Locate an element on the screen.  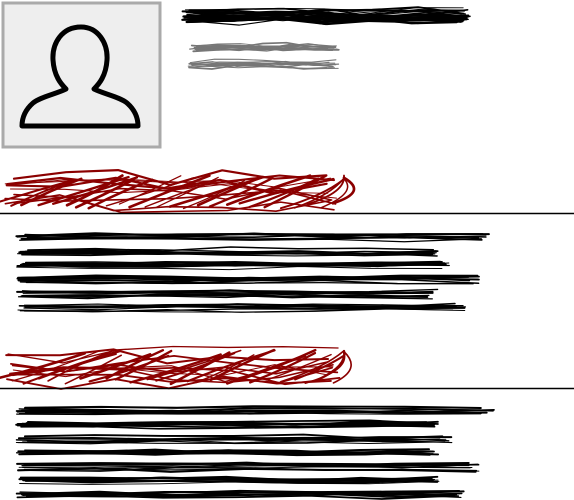
subtitle-scribbles is located at coordinates (263, 55).